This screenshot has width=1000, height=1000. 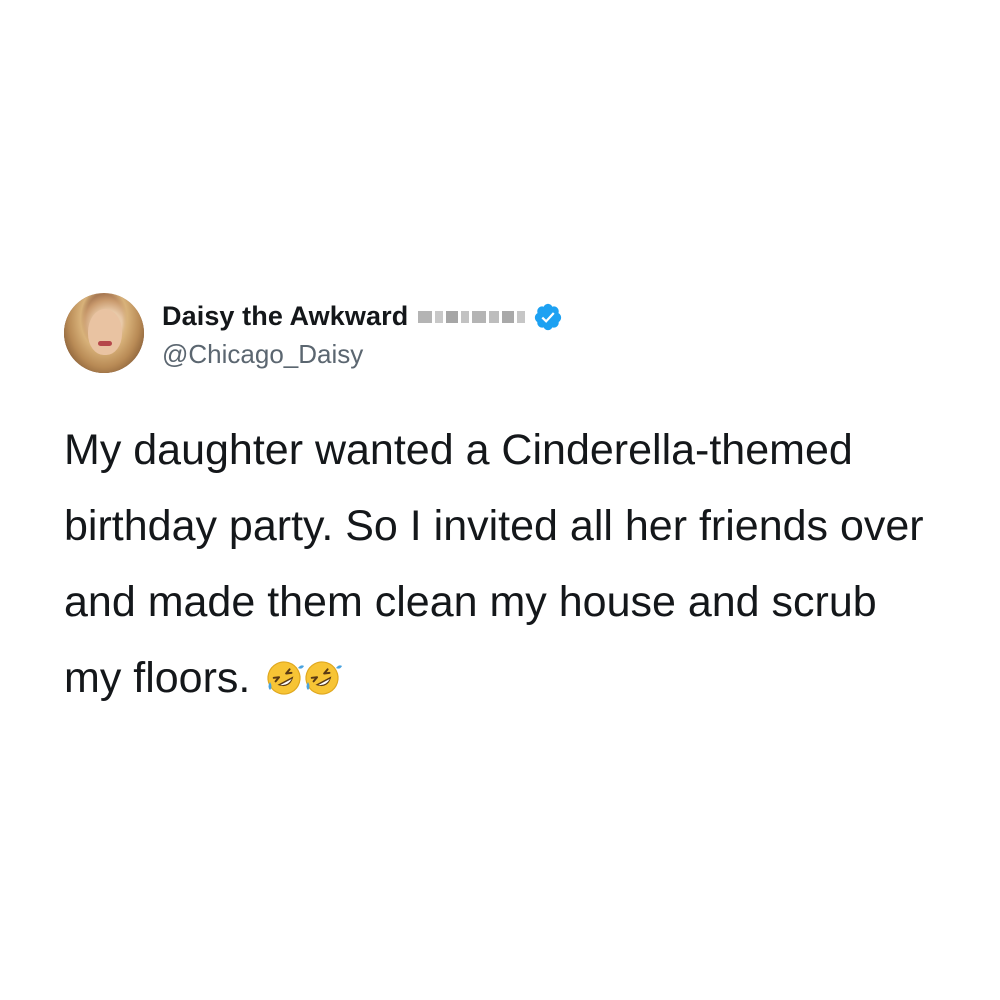 I want to click on name-row: Daisy the Awkward, so click(x=362, y=317).